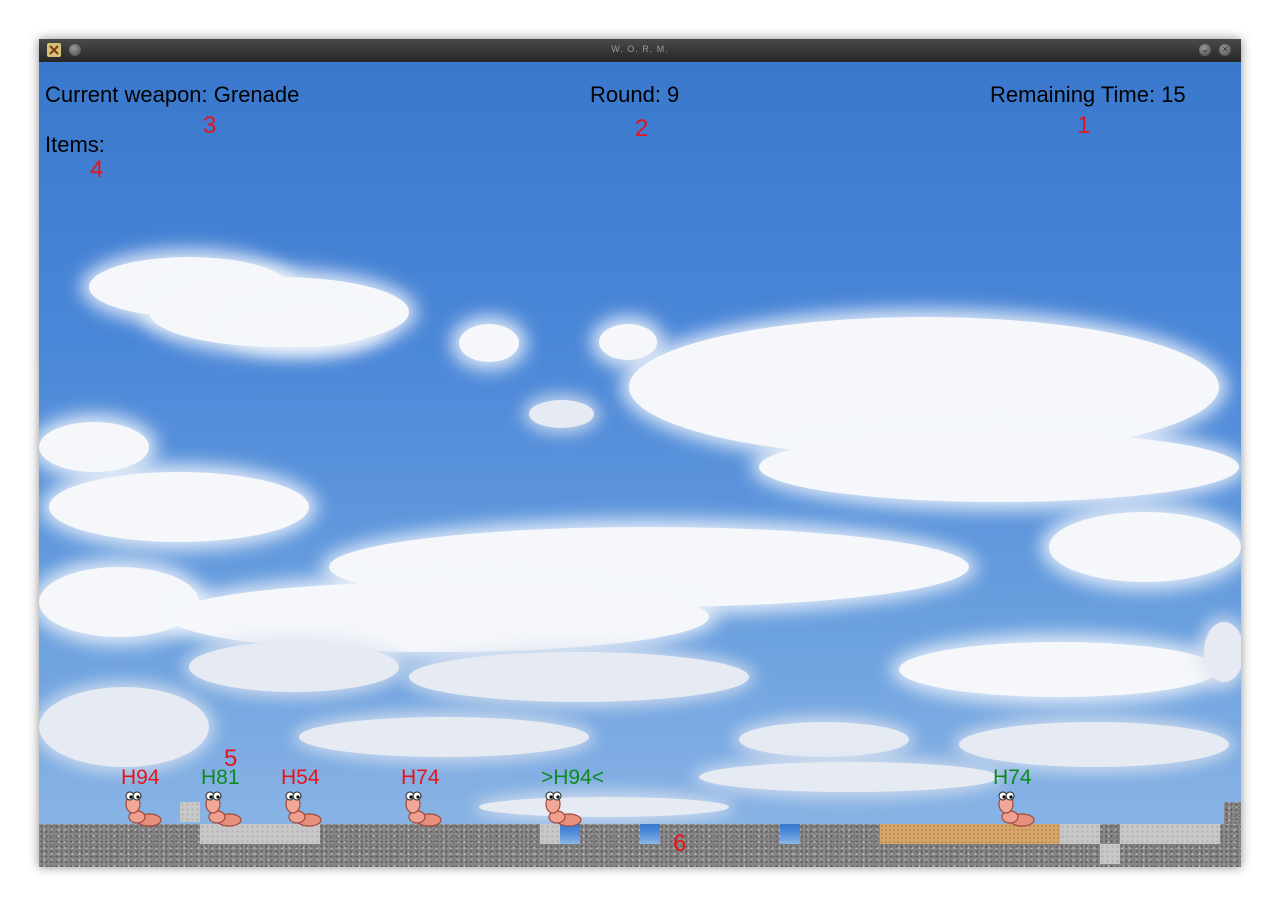  Describe the element at coordinates (1088, 94) in the screenshot. I see `remaining-time-label: Remaining Time: 15` at that location.